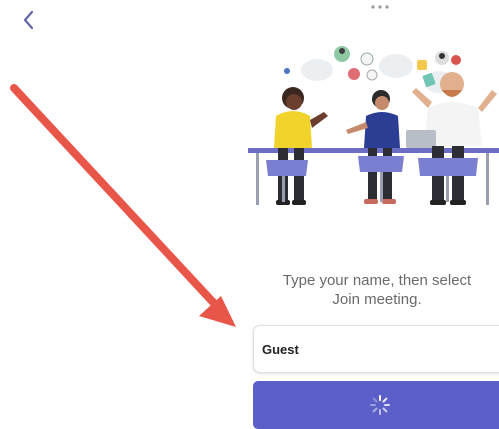  I want to click on join-meeting-button, so click(376, 405).